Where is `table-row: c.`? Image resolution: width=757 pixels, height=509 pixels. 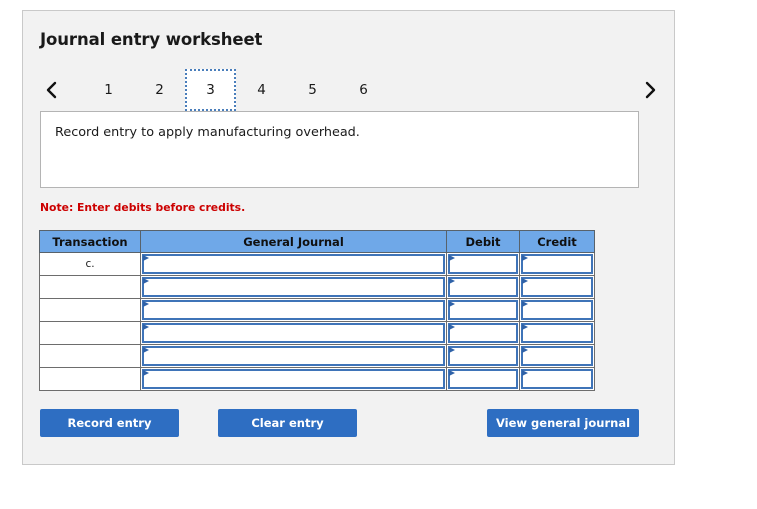 table-row: c. is located at coordinates (317, 264).